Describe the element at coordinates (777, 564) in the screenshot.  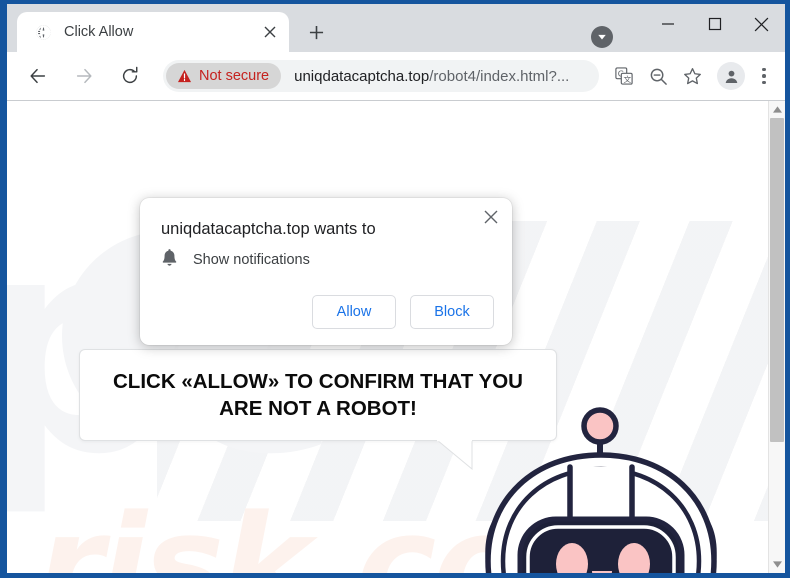
I see `scroll-down-icon` at that location.